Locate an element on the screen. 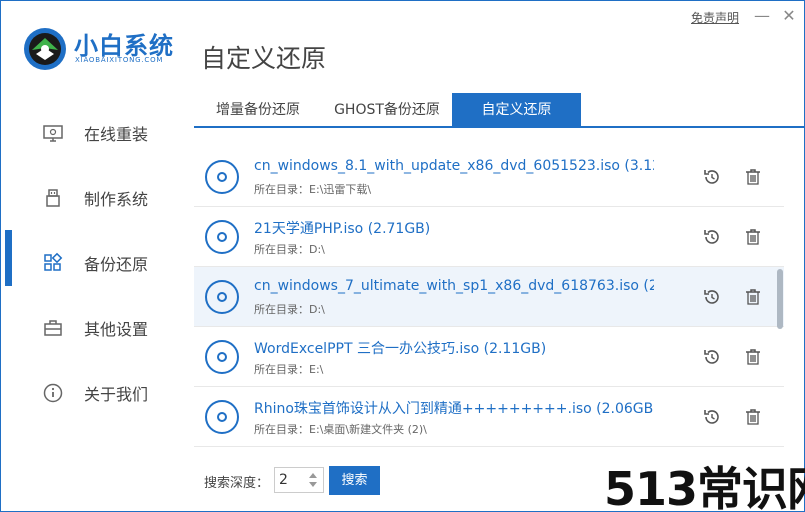  chevron-down-icon is located at coordinates (313, 484).